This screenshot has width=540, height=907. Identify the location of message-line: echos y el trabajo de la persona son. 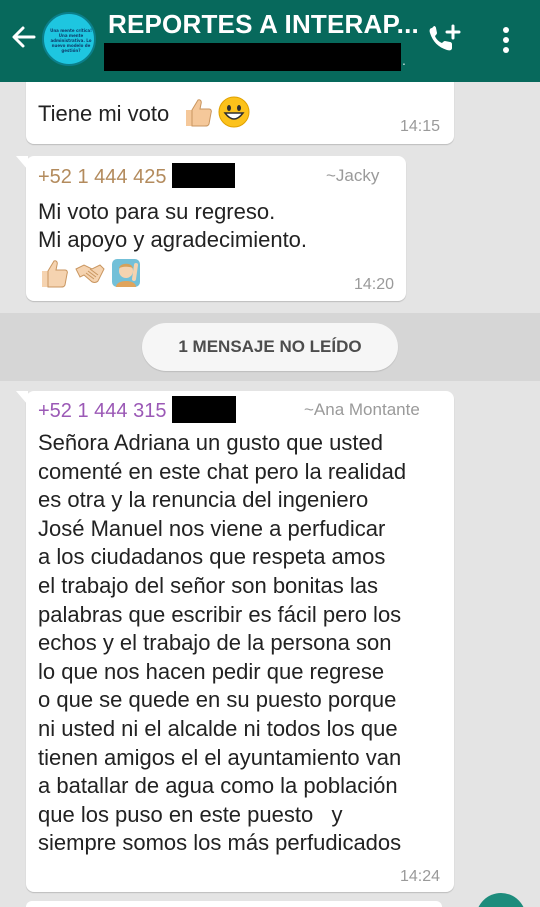
(215, 643).